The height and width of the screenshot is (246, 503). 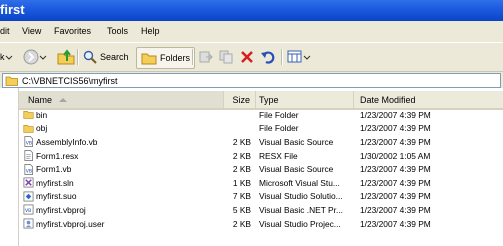 I want to click on file-row: obj File Folder 1/23/2007 4:39 PM, so click(x=261, y=129).